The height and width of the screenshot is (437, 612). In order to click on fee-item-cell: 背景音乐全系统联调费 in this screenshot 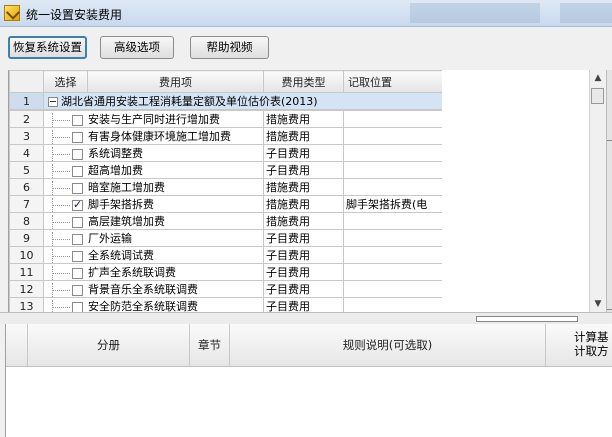, I will do `click(153, 289)`.